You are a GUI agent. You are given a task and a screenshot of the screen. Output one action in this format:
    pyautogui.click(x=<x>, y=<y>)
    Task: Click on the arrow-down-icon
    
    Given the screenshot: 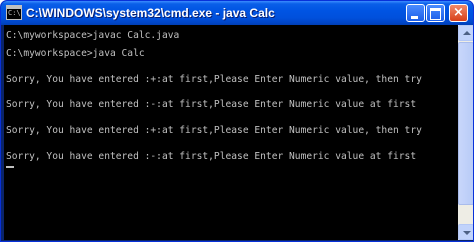 What is the action you would take?
    pyautogui.click(x=467, y=233)
    